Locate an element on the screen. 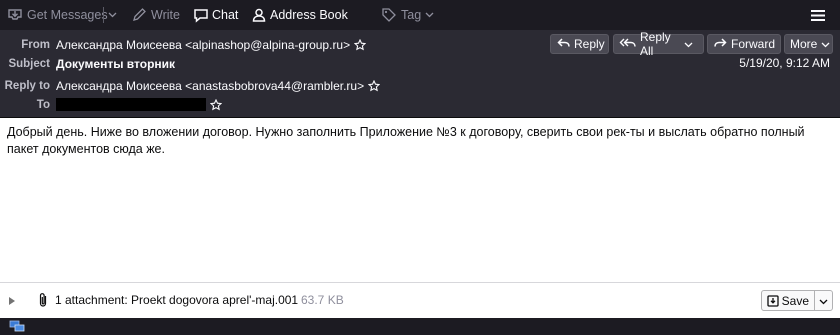  save-icon is located at coordinates (772, 300).